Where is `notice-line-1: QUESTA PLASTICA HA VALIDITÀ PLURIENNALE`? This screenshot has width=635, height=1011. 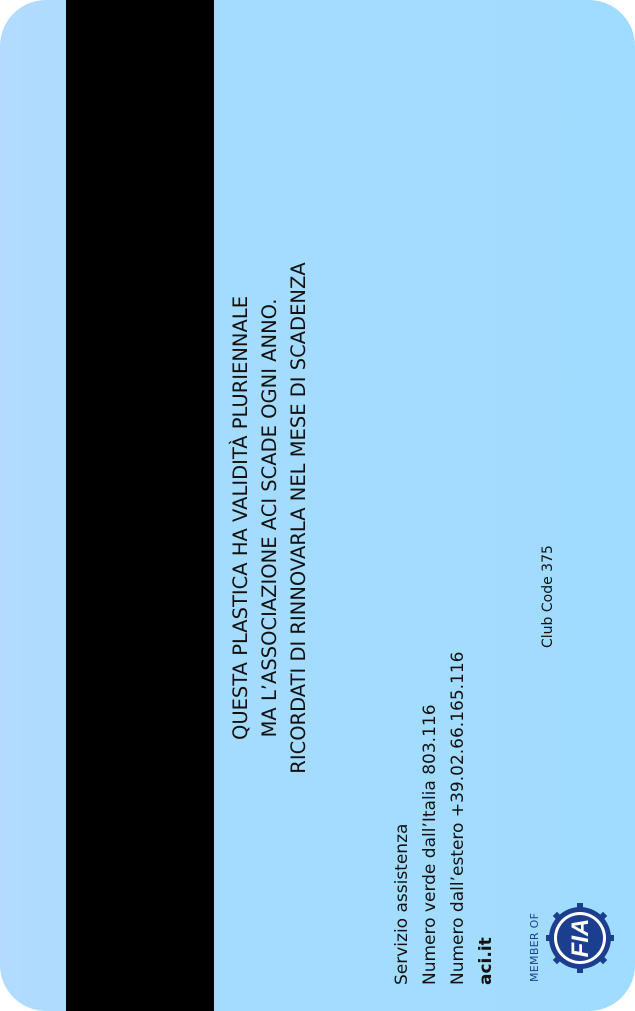 notice-line-1: QUESTA PLASTICA HA VALIDITÀ PLURIENNALE is located at coordinates (240, 518).